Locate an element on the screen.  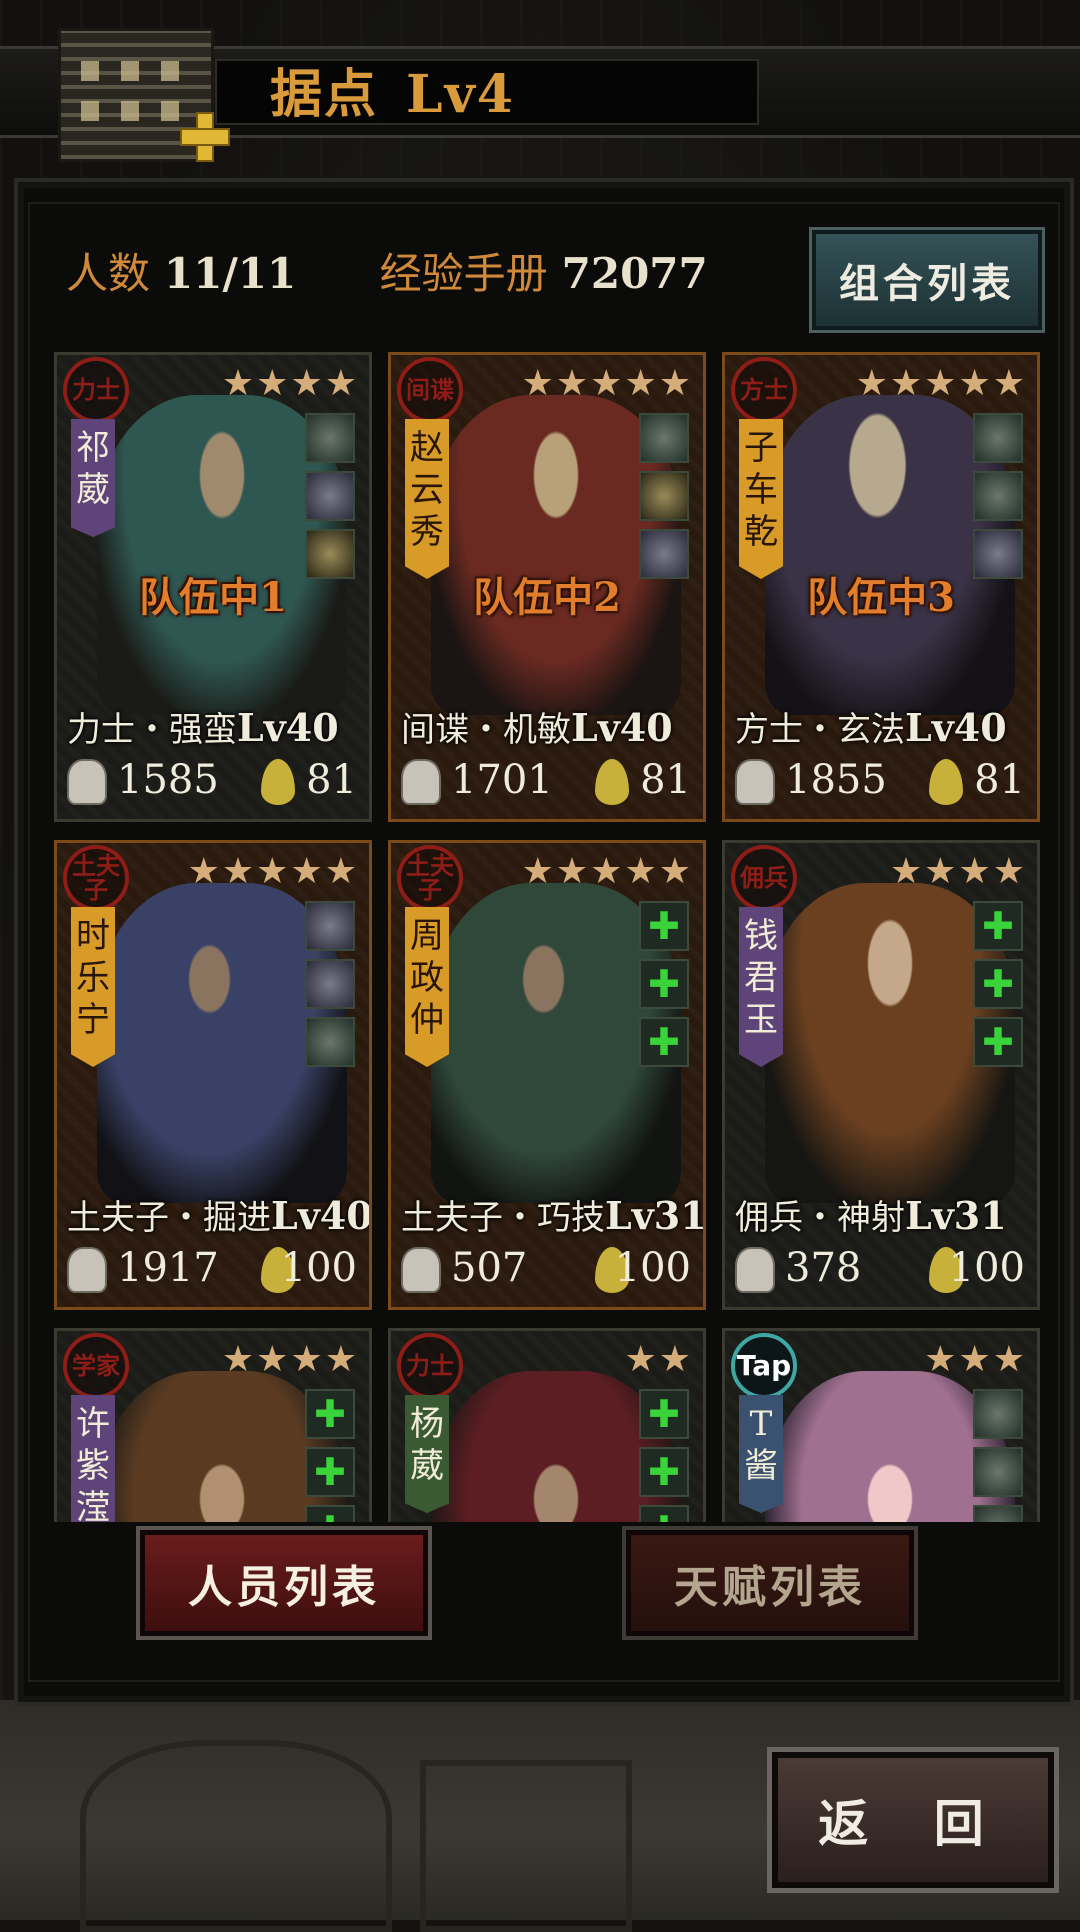
star-rating: ★★★ is located at coordinates (975, 1359).